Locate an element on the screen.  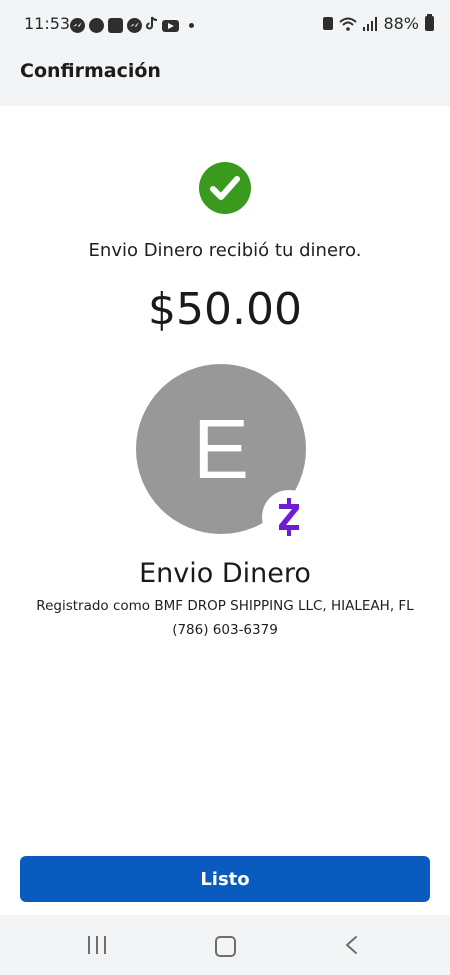
chat-icon is located at coordinates (96, 25).